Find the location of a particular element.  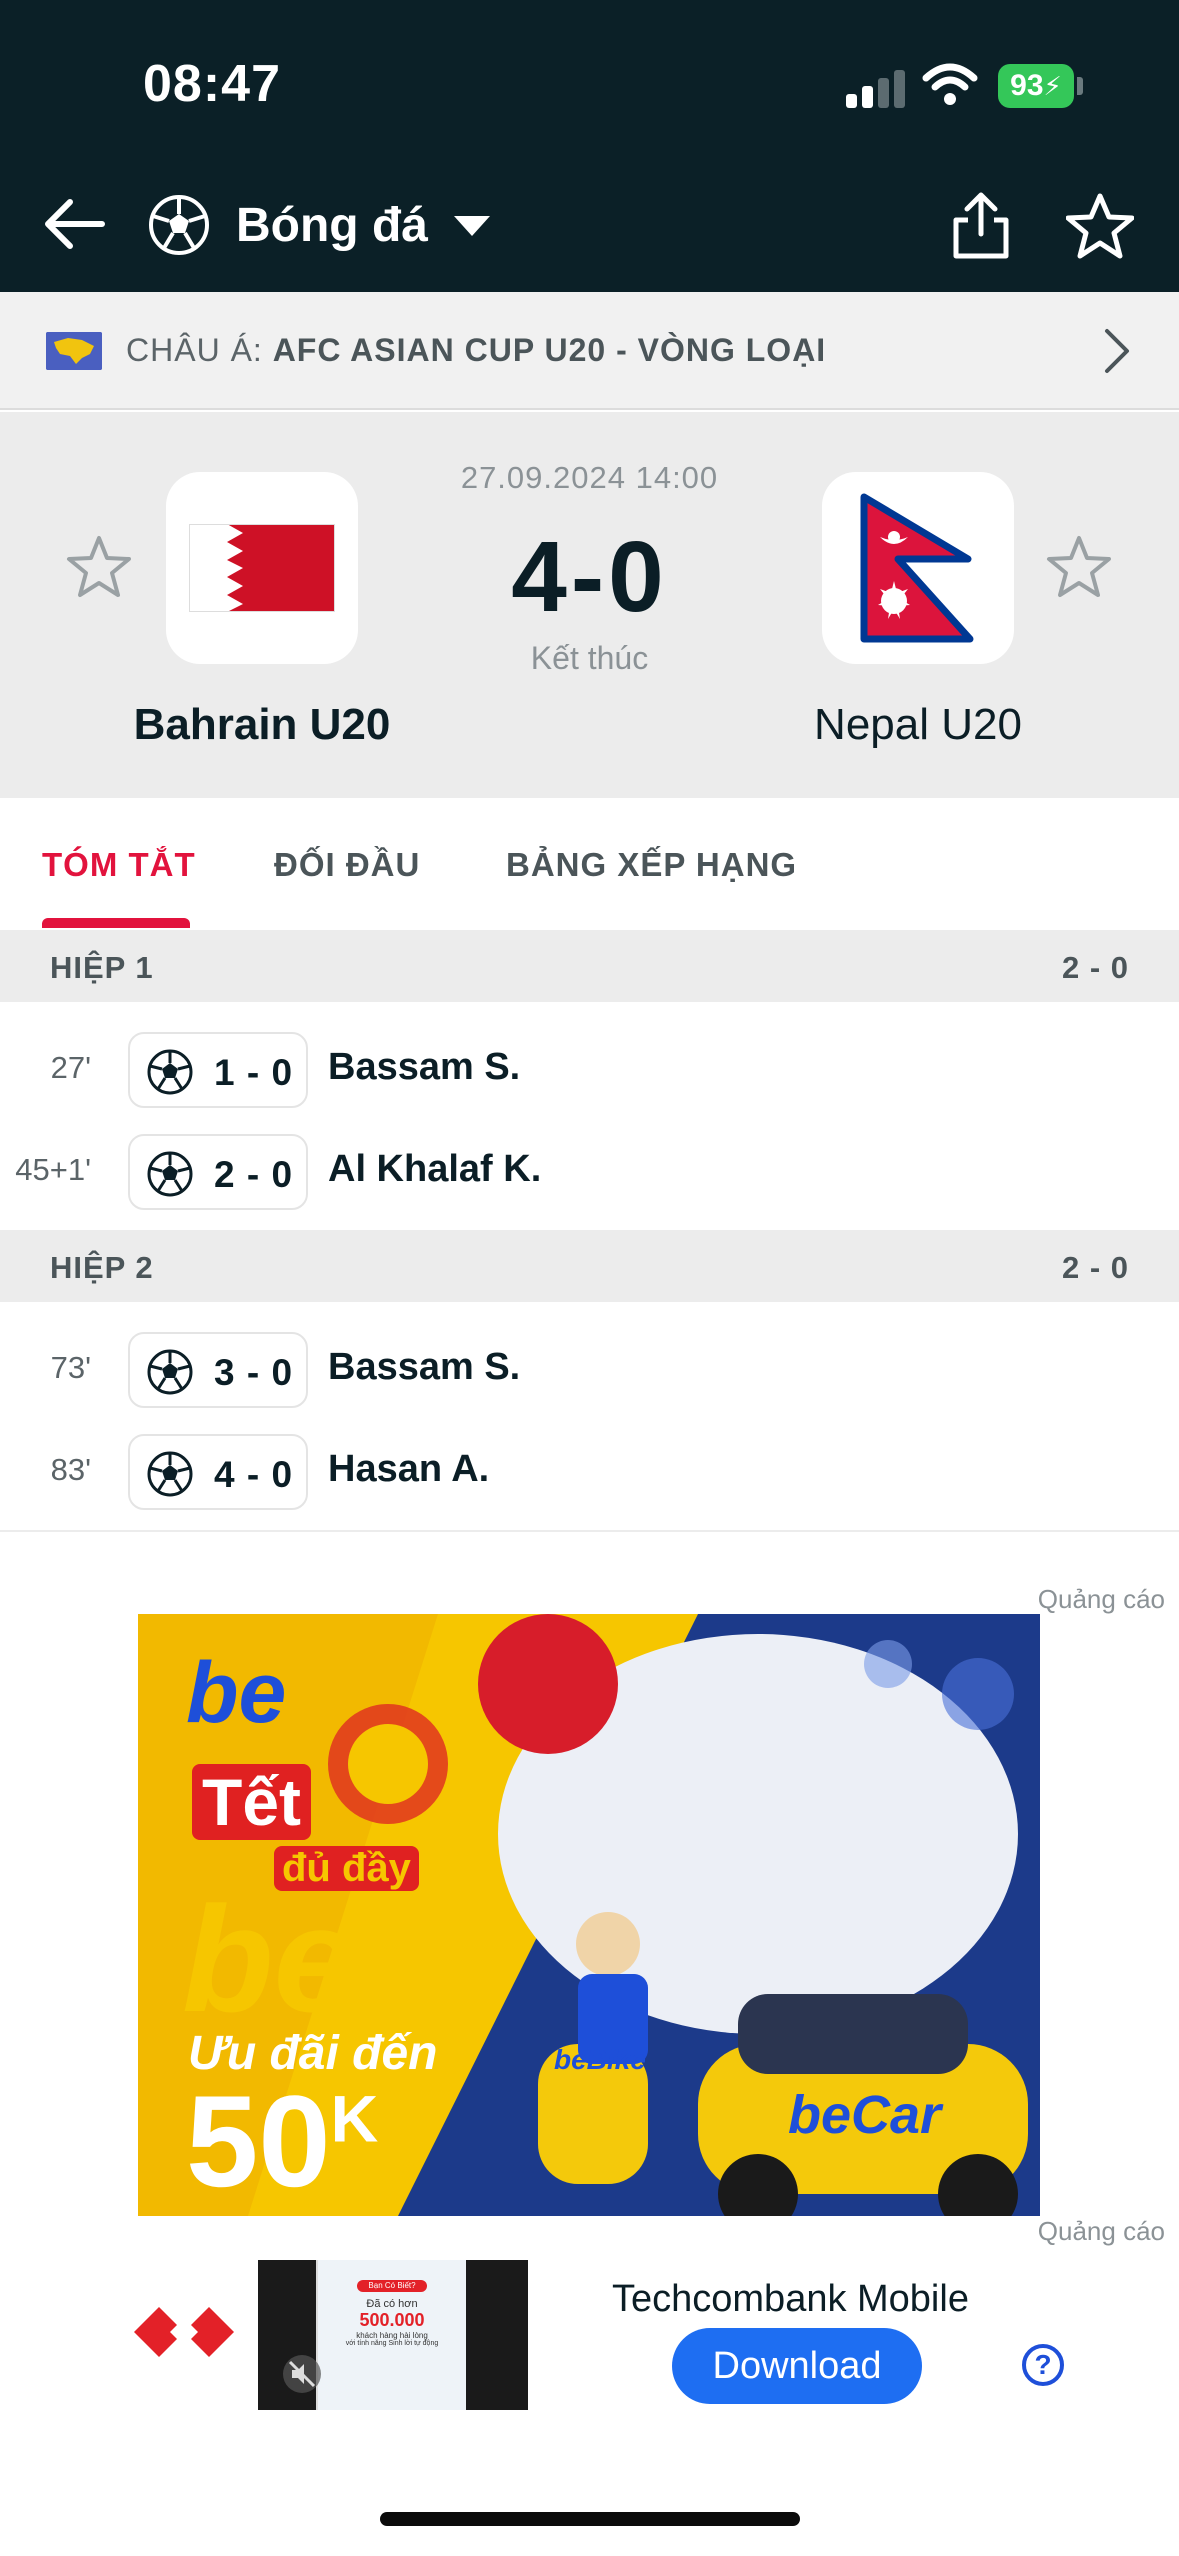

event-minute: 27' is located at coordinates (70, 1067).